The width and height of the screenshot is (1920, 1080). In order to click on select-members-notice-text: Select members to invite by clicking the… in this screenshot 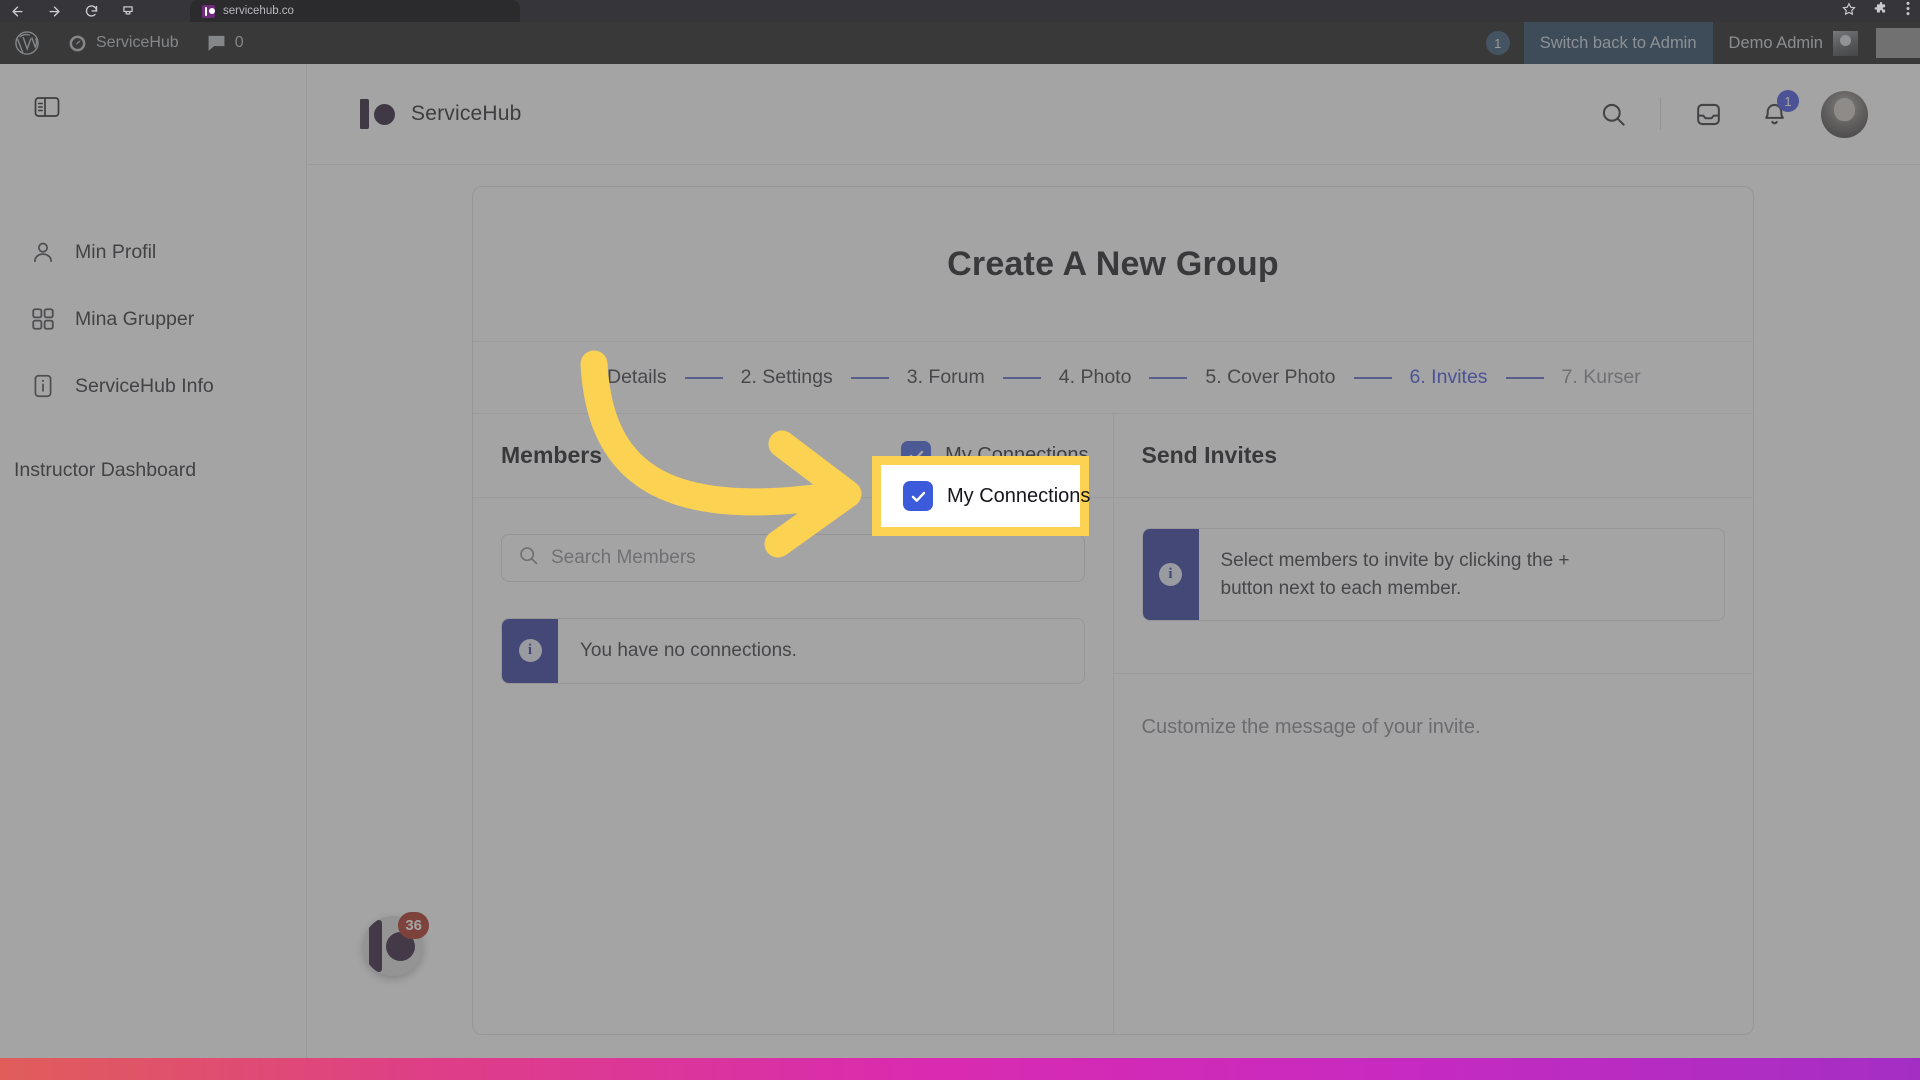, I will do `click(1395, 574)`.